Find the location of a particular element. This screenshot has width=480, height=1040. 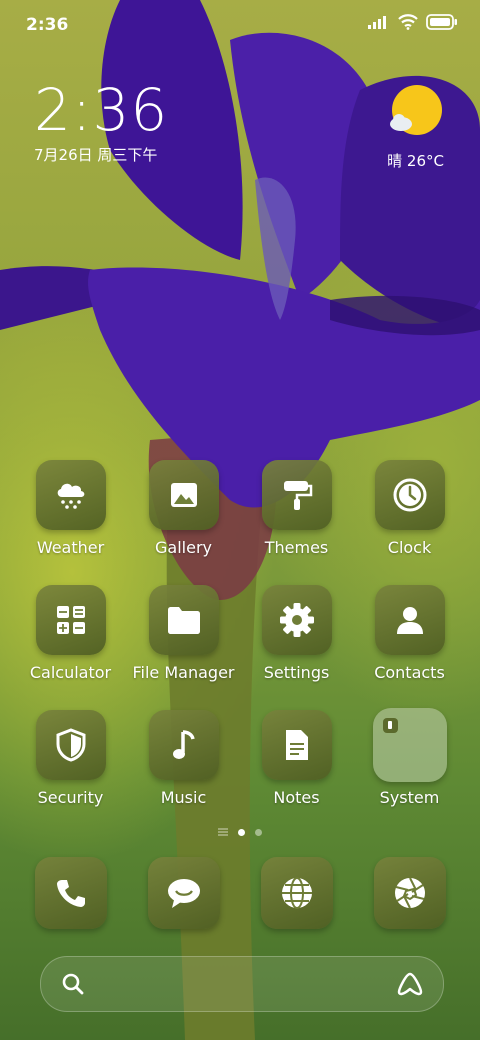

music-note-icon is located at coordinates (183, 744).